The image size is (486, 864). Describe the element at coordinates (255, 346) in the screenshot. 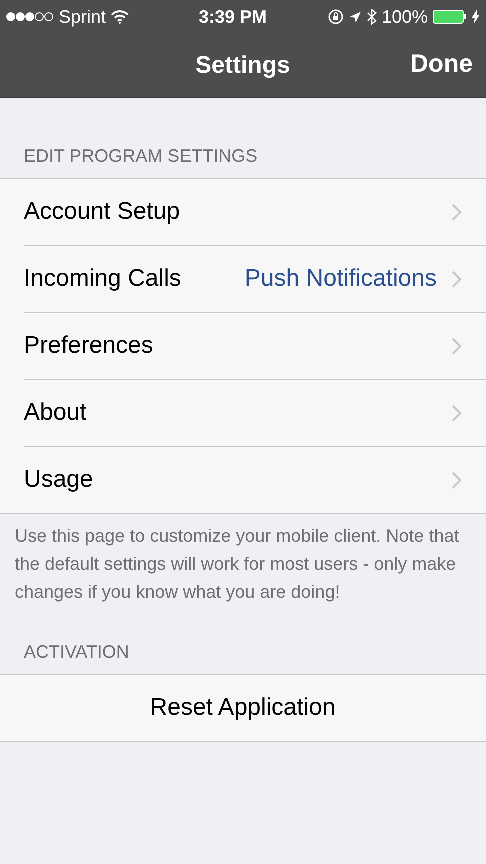

I see `settings-row: Preferences` at that location.